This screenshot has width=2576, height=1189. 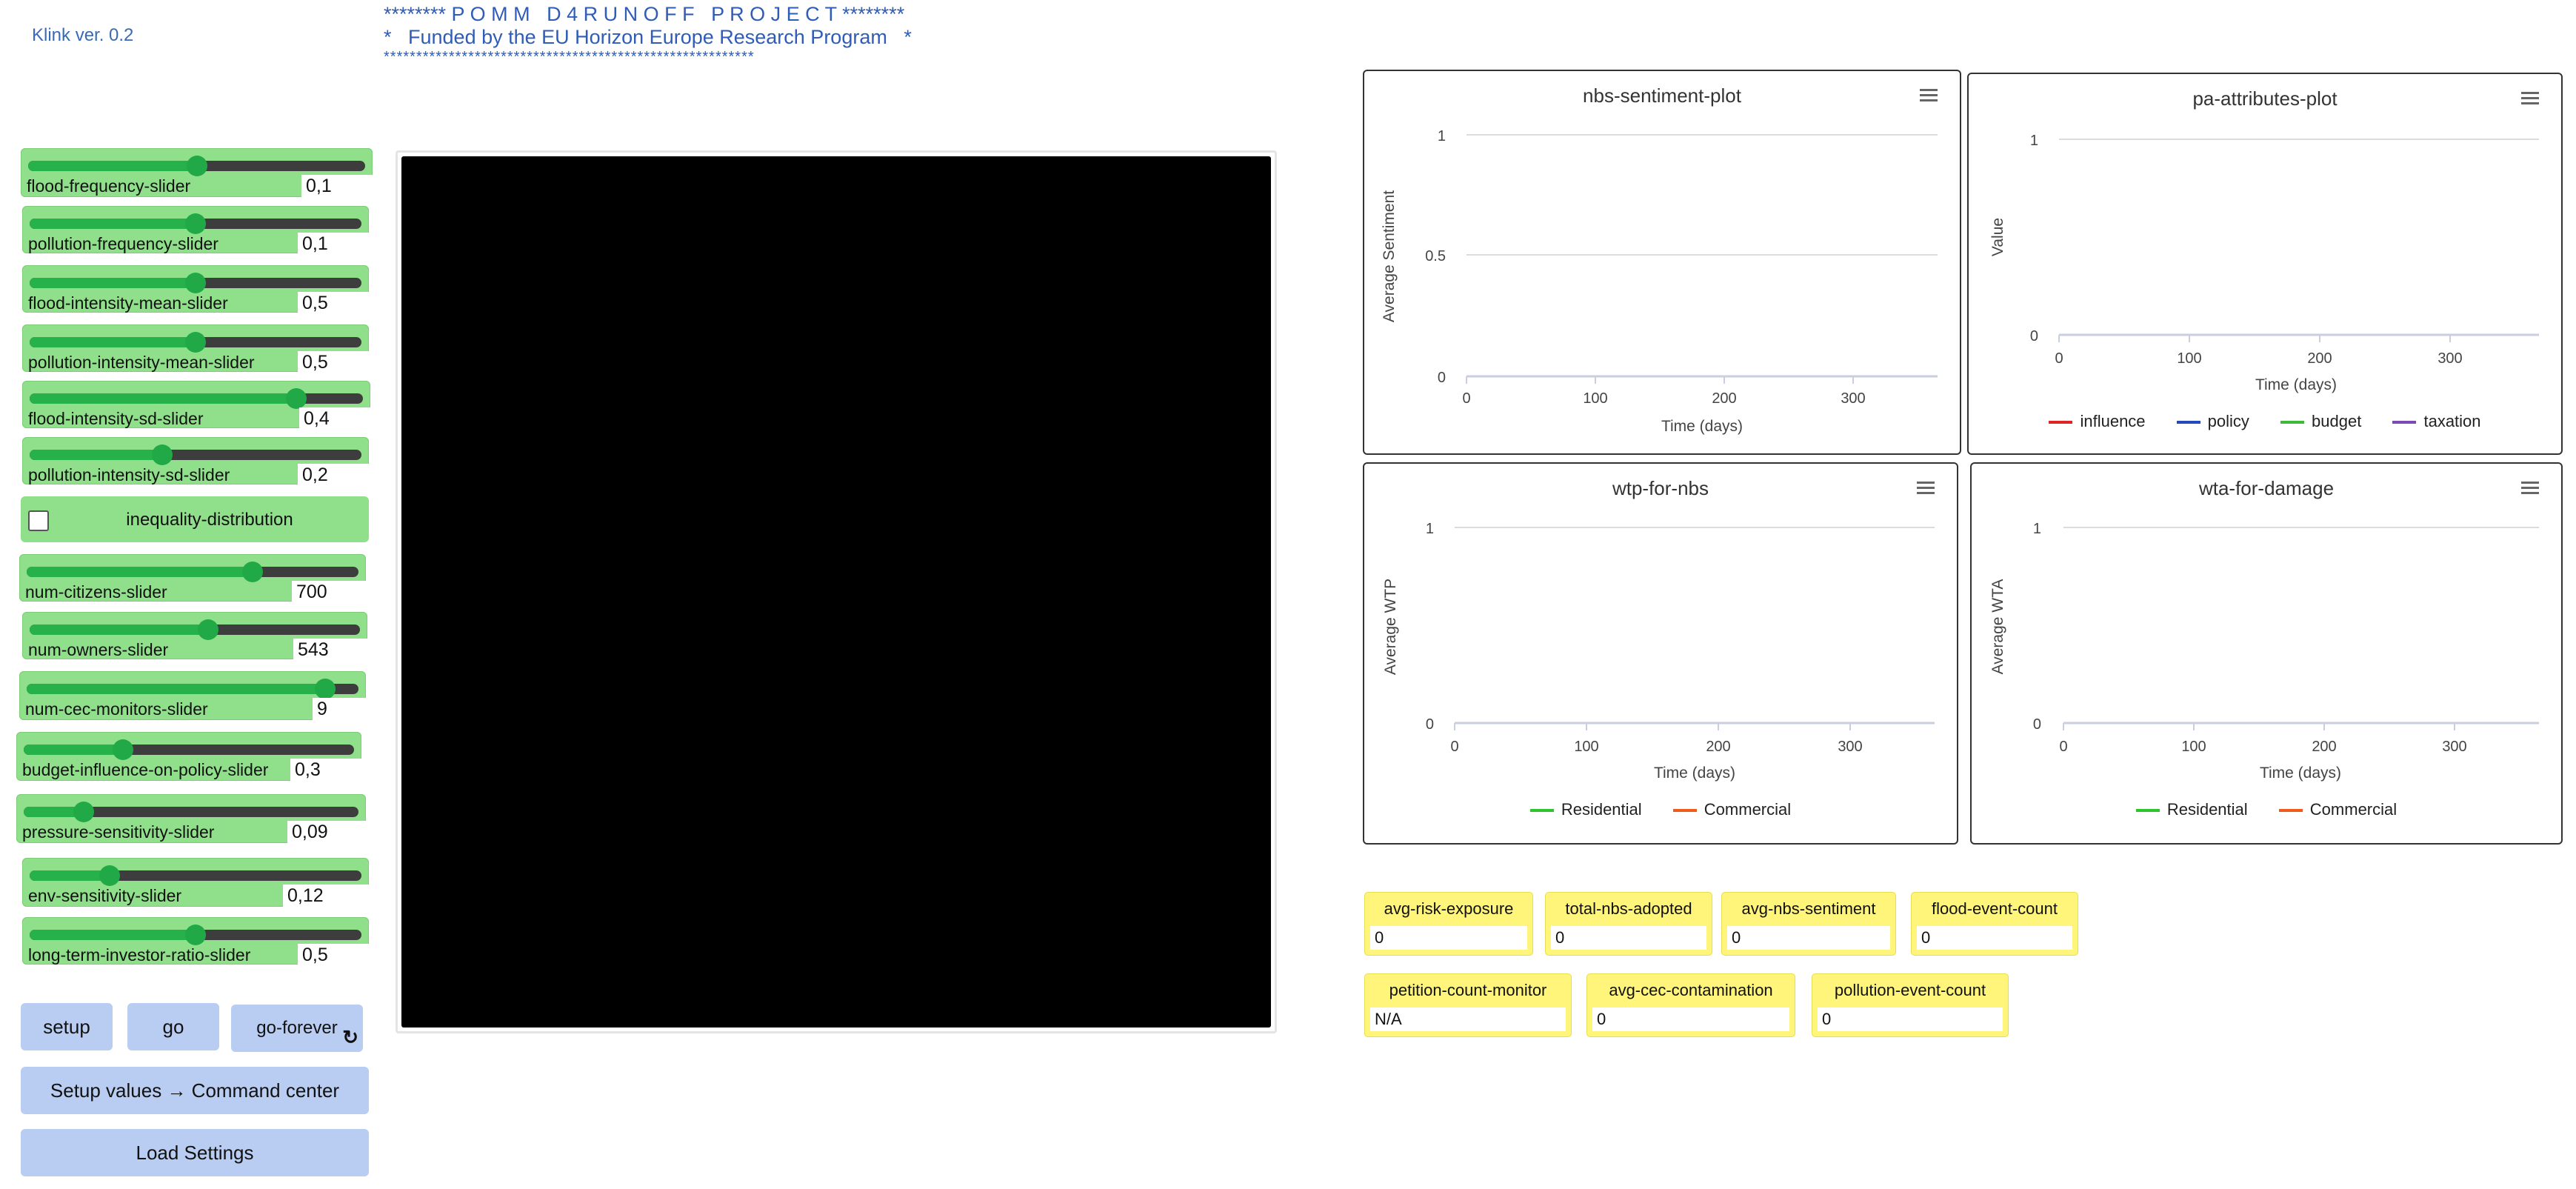 I want to click on monitor-label: total-nbs-adopted, so click(x=1628, y=908).